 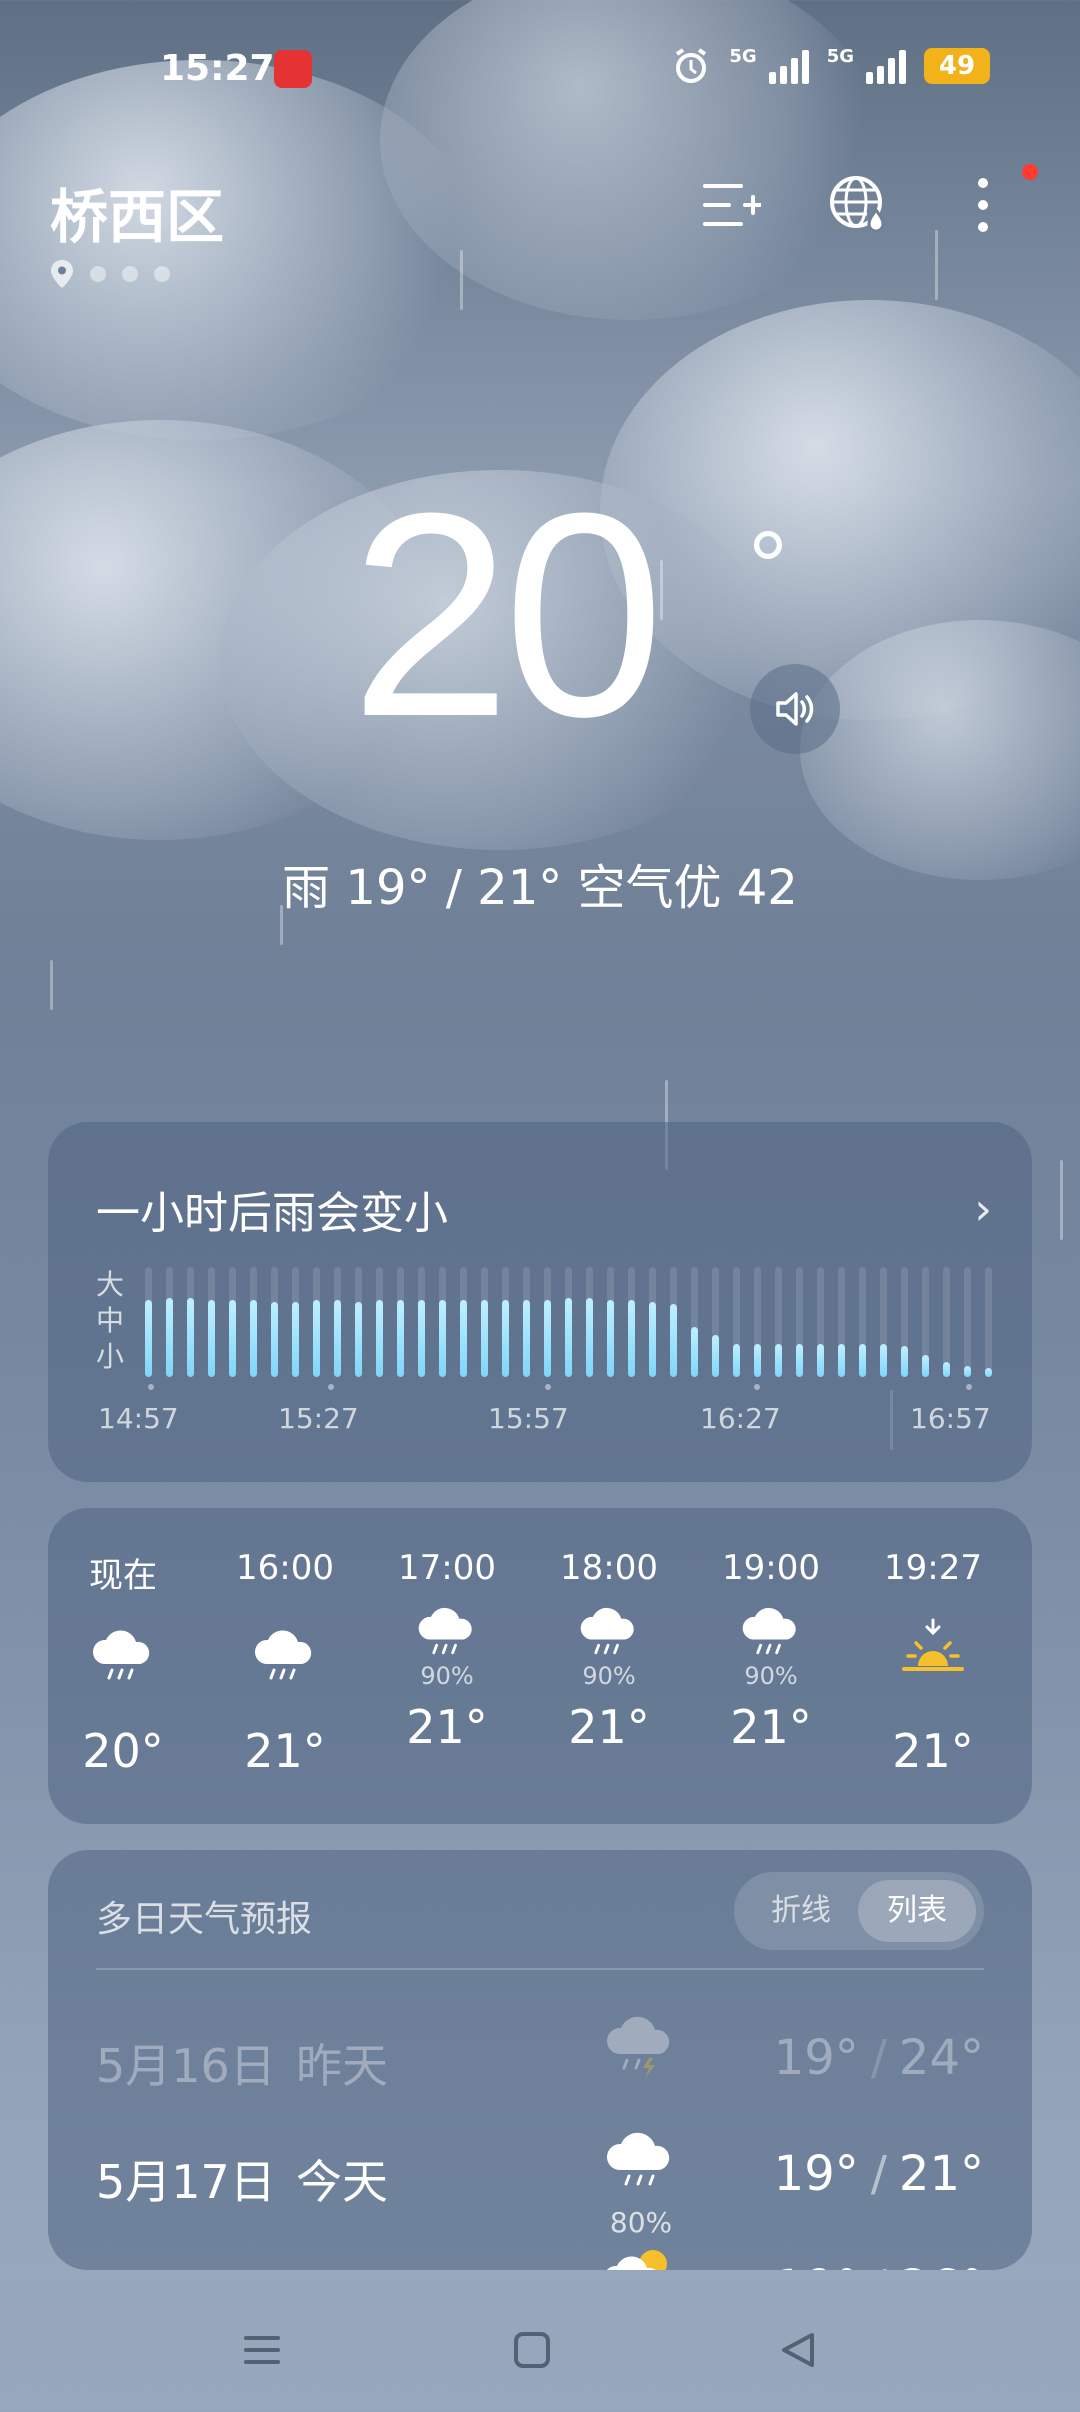 What do you see at coordinates (110, 1284) in the screenshot?
I see `scale-heavy: 大` at bounding box center [110, 1284].